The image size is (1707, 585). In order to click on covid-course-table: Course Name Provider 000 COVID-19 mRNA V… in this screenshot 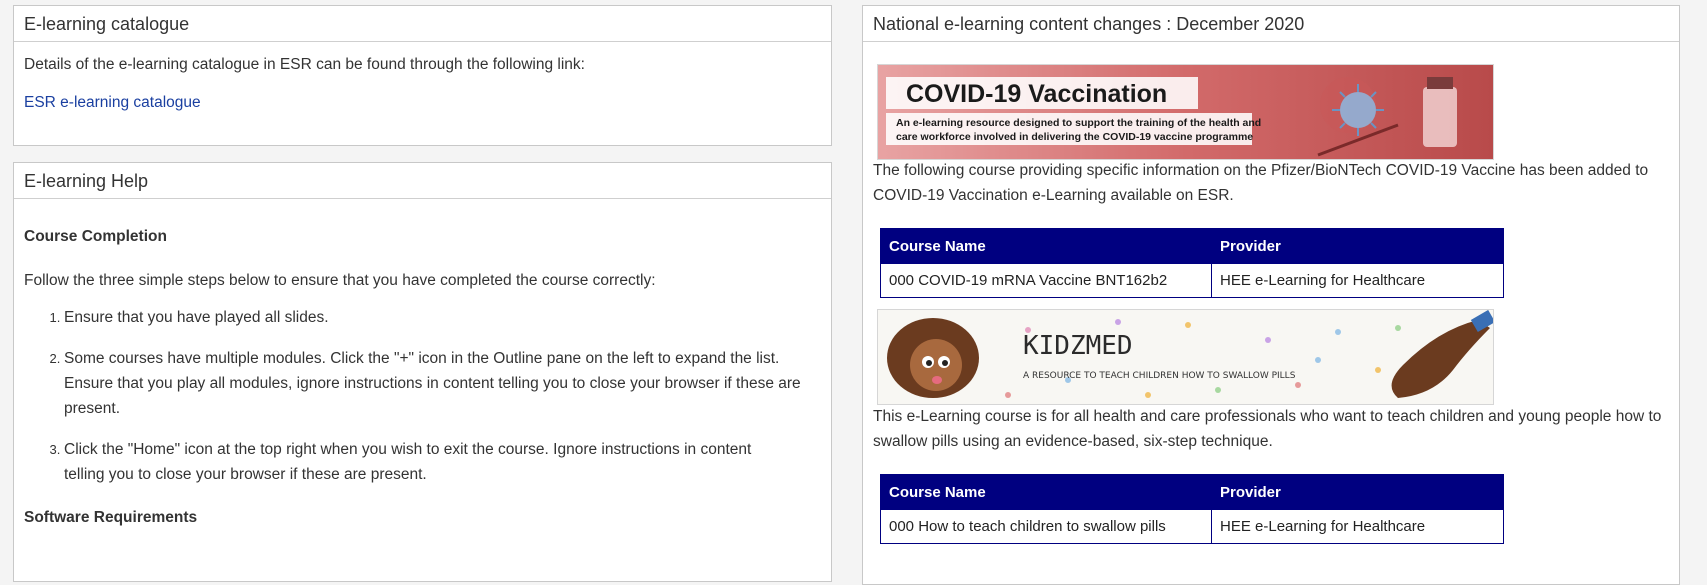, I will do `click(1192, 263)`.